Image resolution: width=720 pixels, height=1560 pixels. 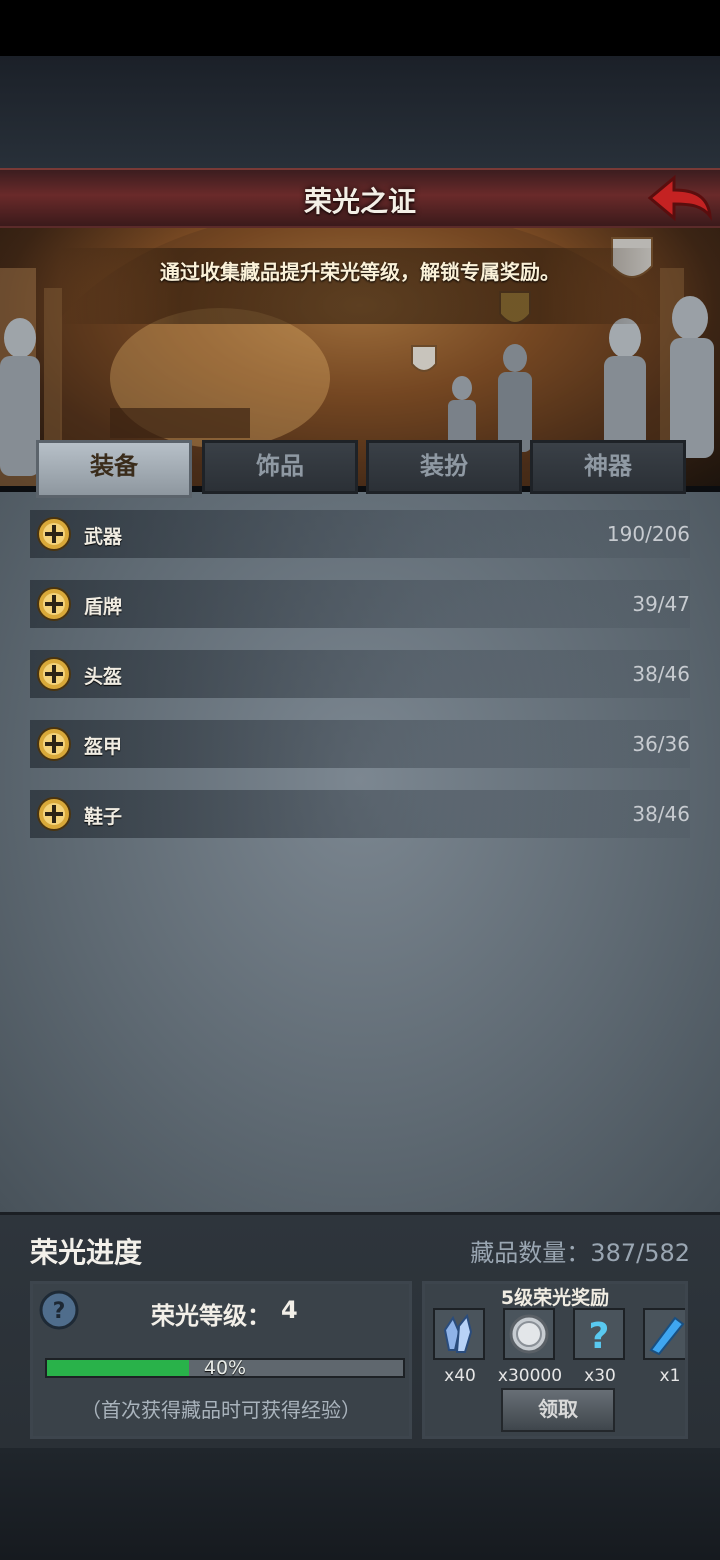 I want to click on category-label: 武器, so click(x=103, y=537).